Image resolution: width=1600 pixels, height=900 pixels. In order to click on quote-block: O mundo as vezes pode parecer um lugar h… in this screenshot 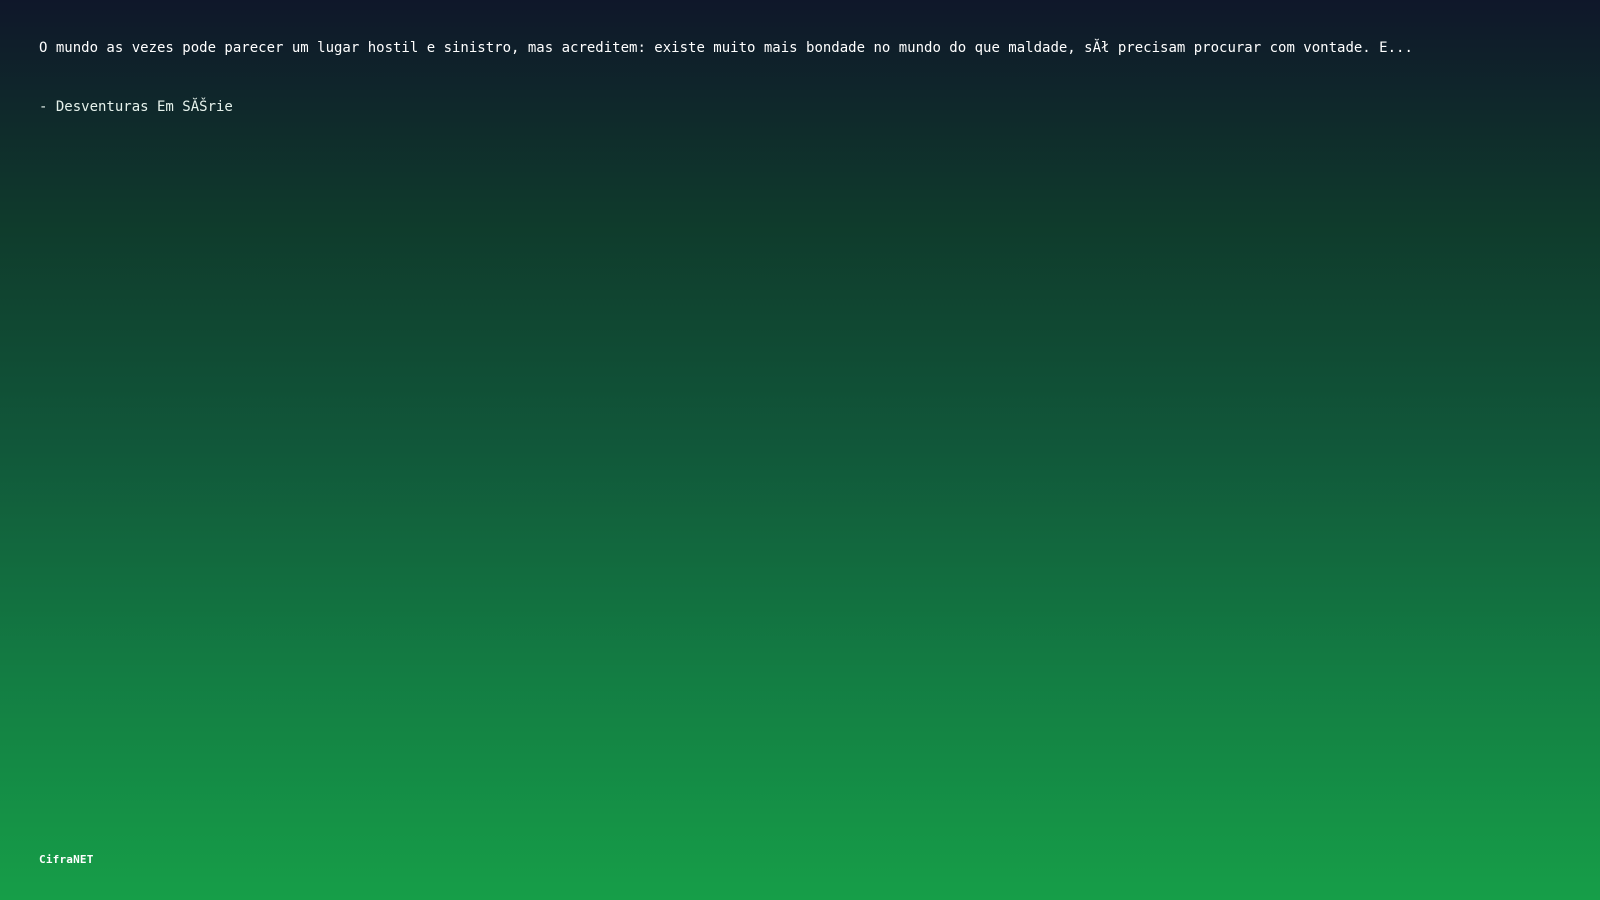, I will do `click(799, 77)`.